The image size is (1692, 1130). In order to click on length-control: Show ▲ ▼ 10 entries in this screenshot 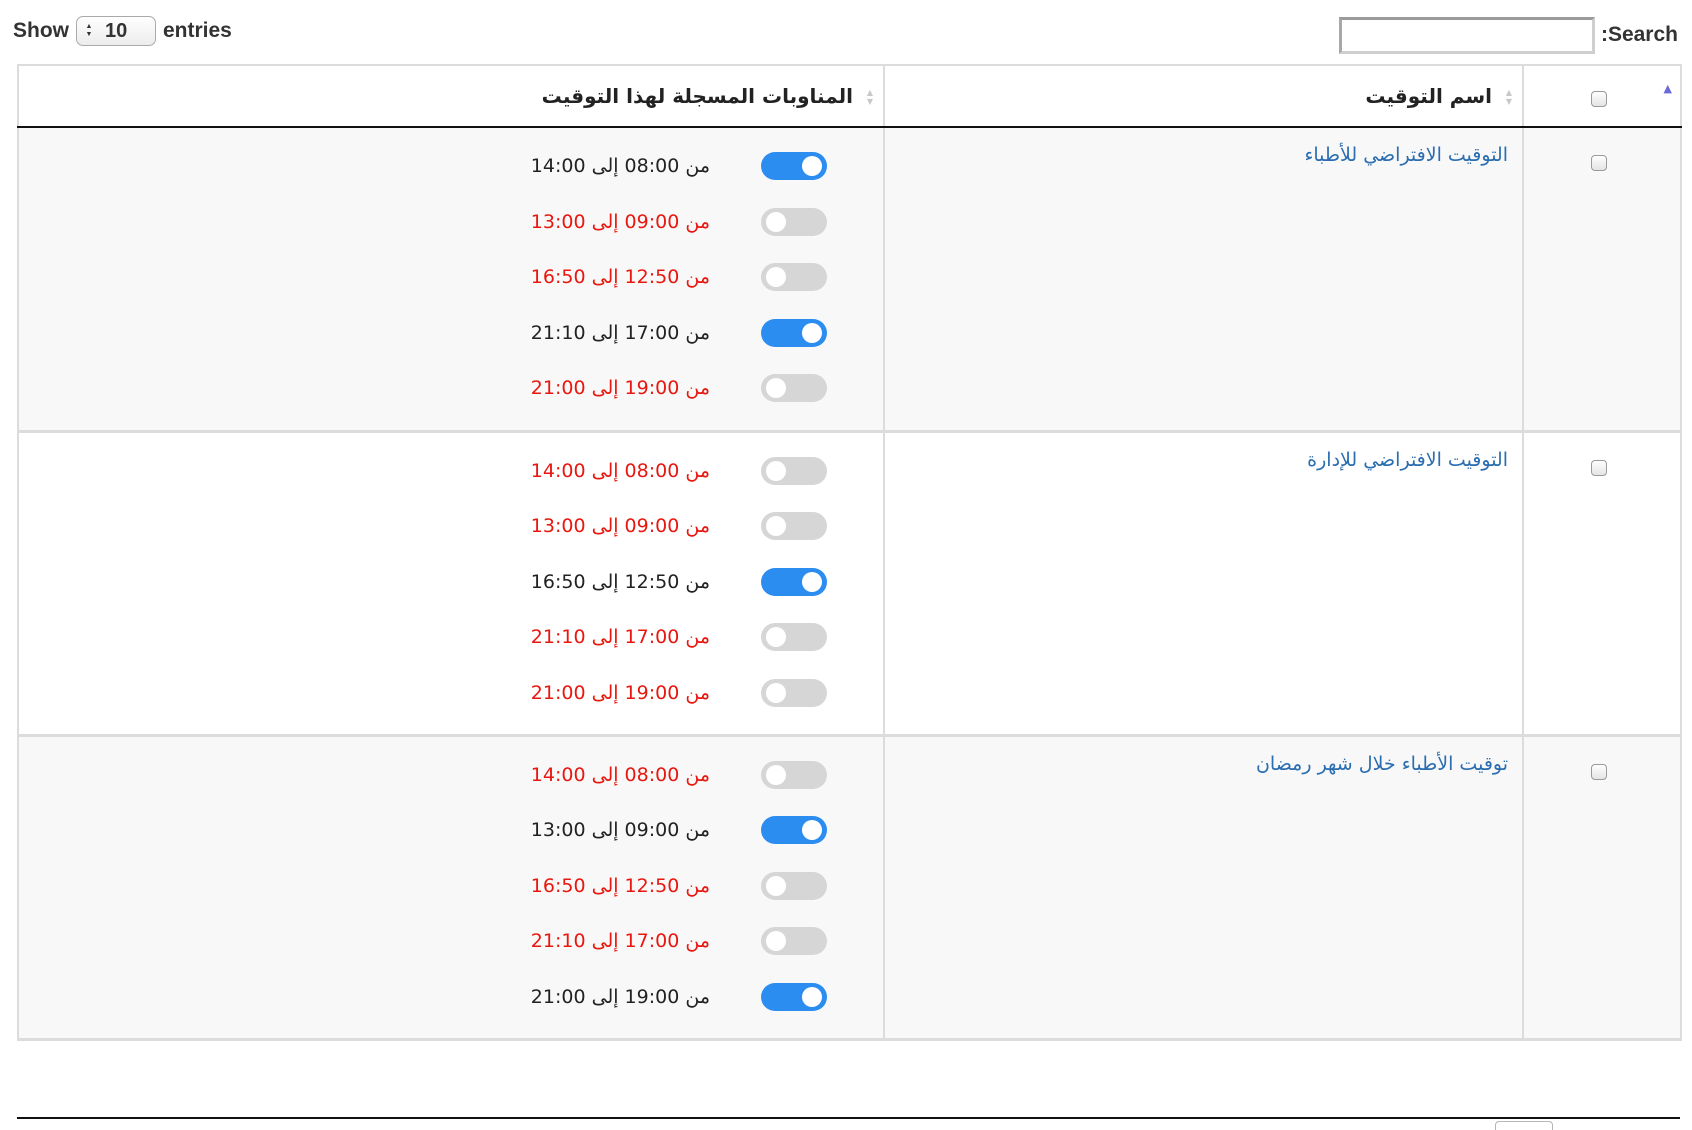, I will do `click(122, 31)`.